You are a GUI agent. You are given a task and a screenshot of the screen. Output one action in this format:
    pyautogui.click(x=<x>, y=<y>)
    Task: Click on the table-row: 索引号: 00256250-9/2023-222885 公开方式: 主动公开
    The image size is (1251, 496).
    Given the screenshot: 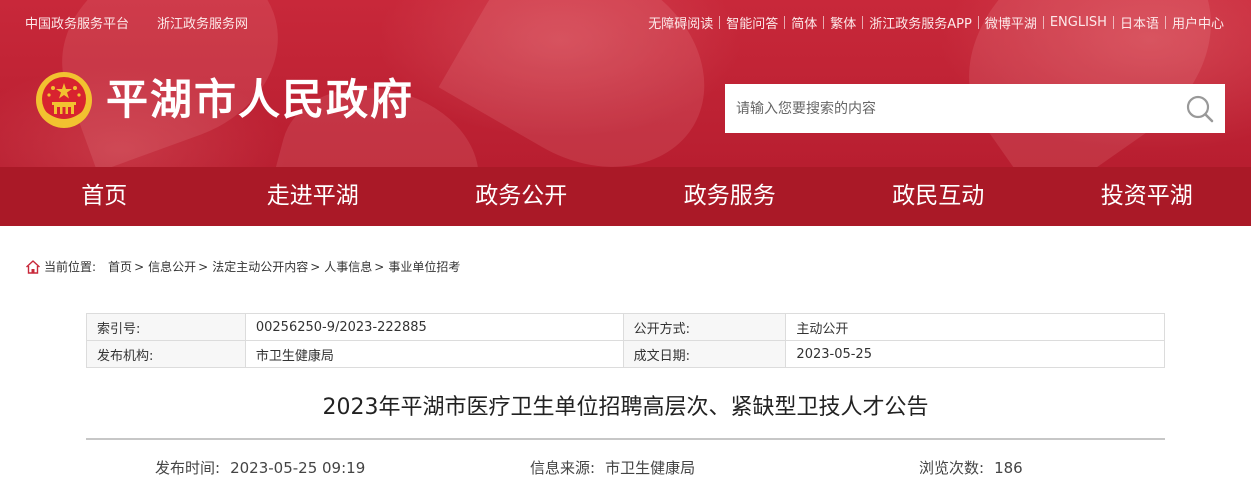 What is the action you would take?
    pyautogui.click(x=625, y=327)
    